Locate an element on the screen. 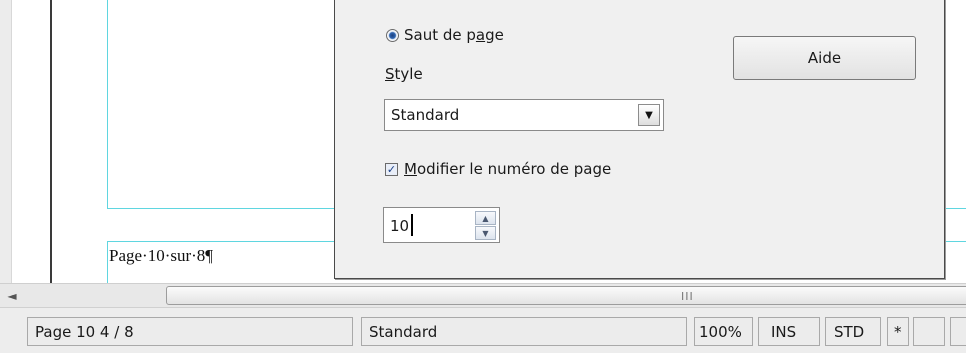  page-break-label: Saut de page is located at coordinates (454, 35).